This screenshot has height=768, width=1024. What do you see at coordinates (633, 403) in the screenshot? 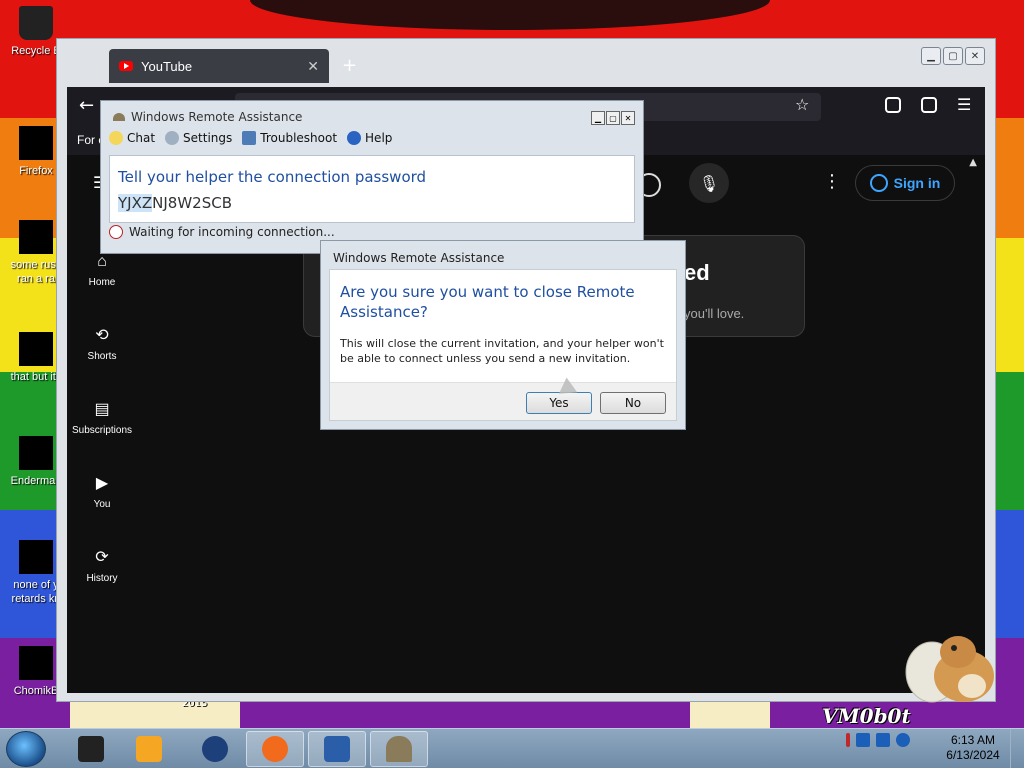
I see `no-button: No` at bounding box center [633, 403].